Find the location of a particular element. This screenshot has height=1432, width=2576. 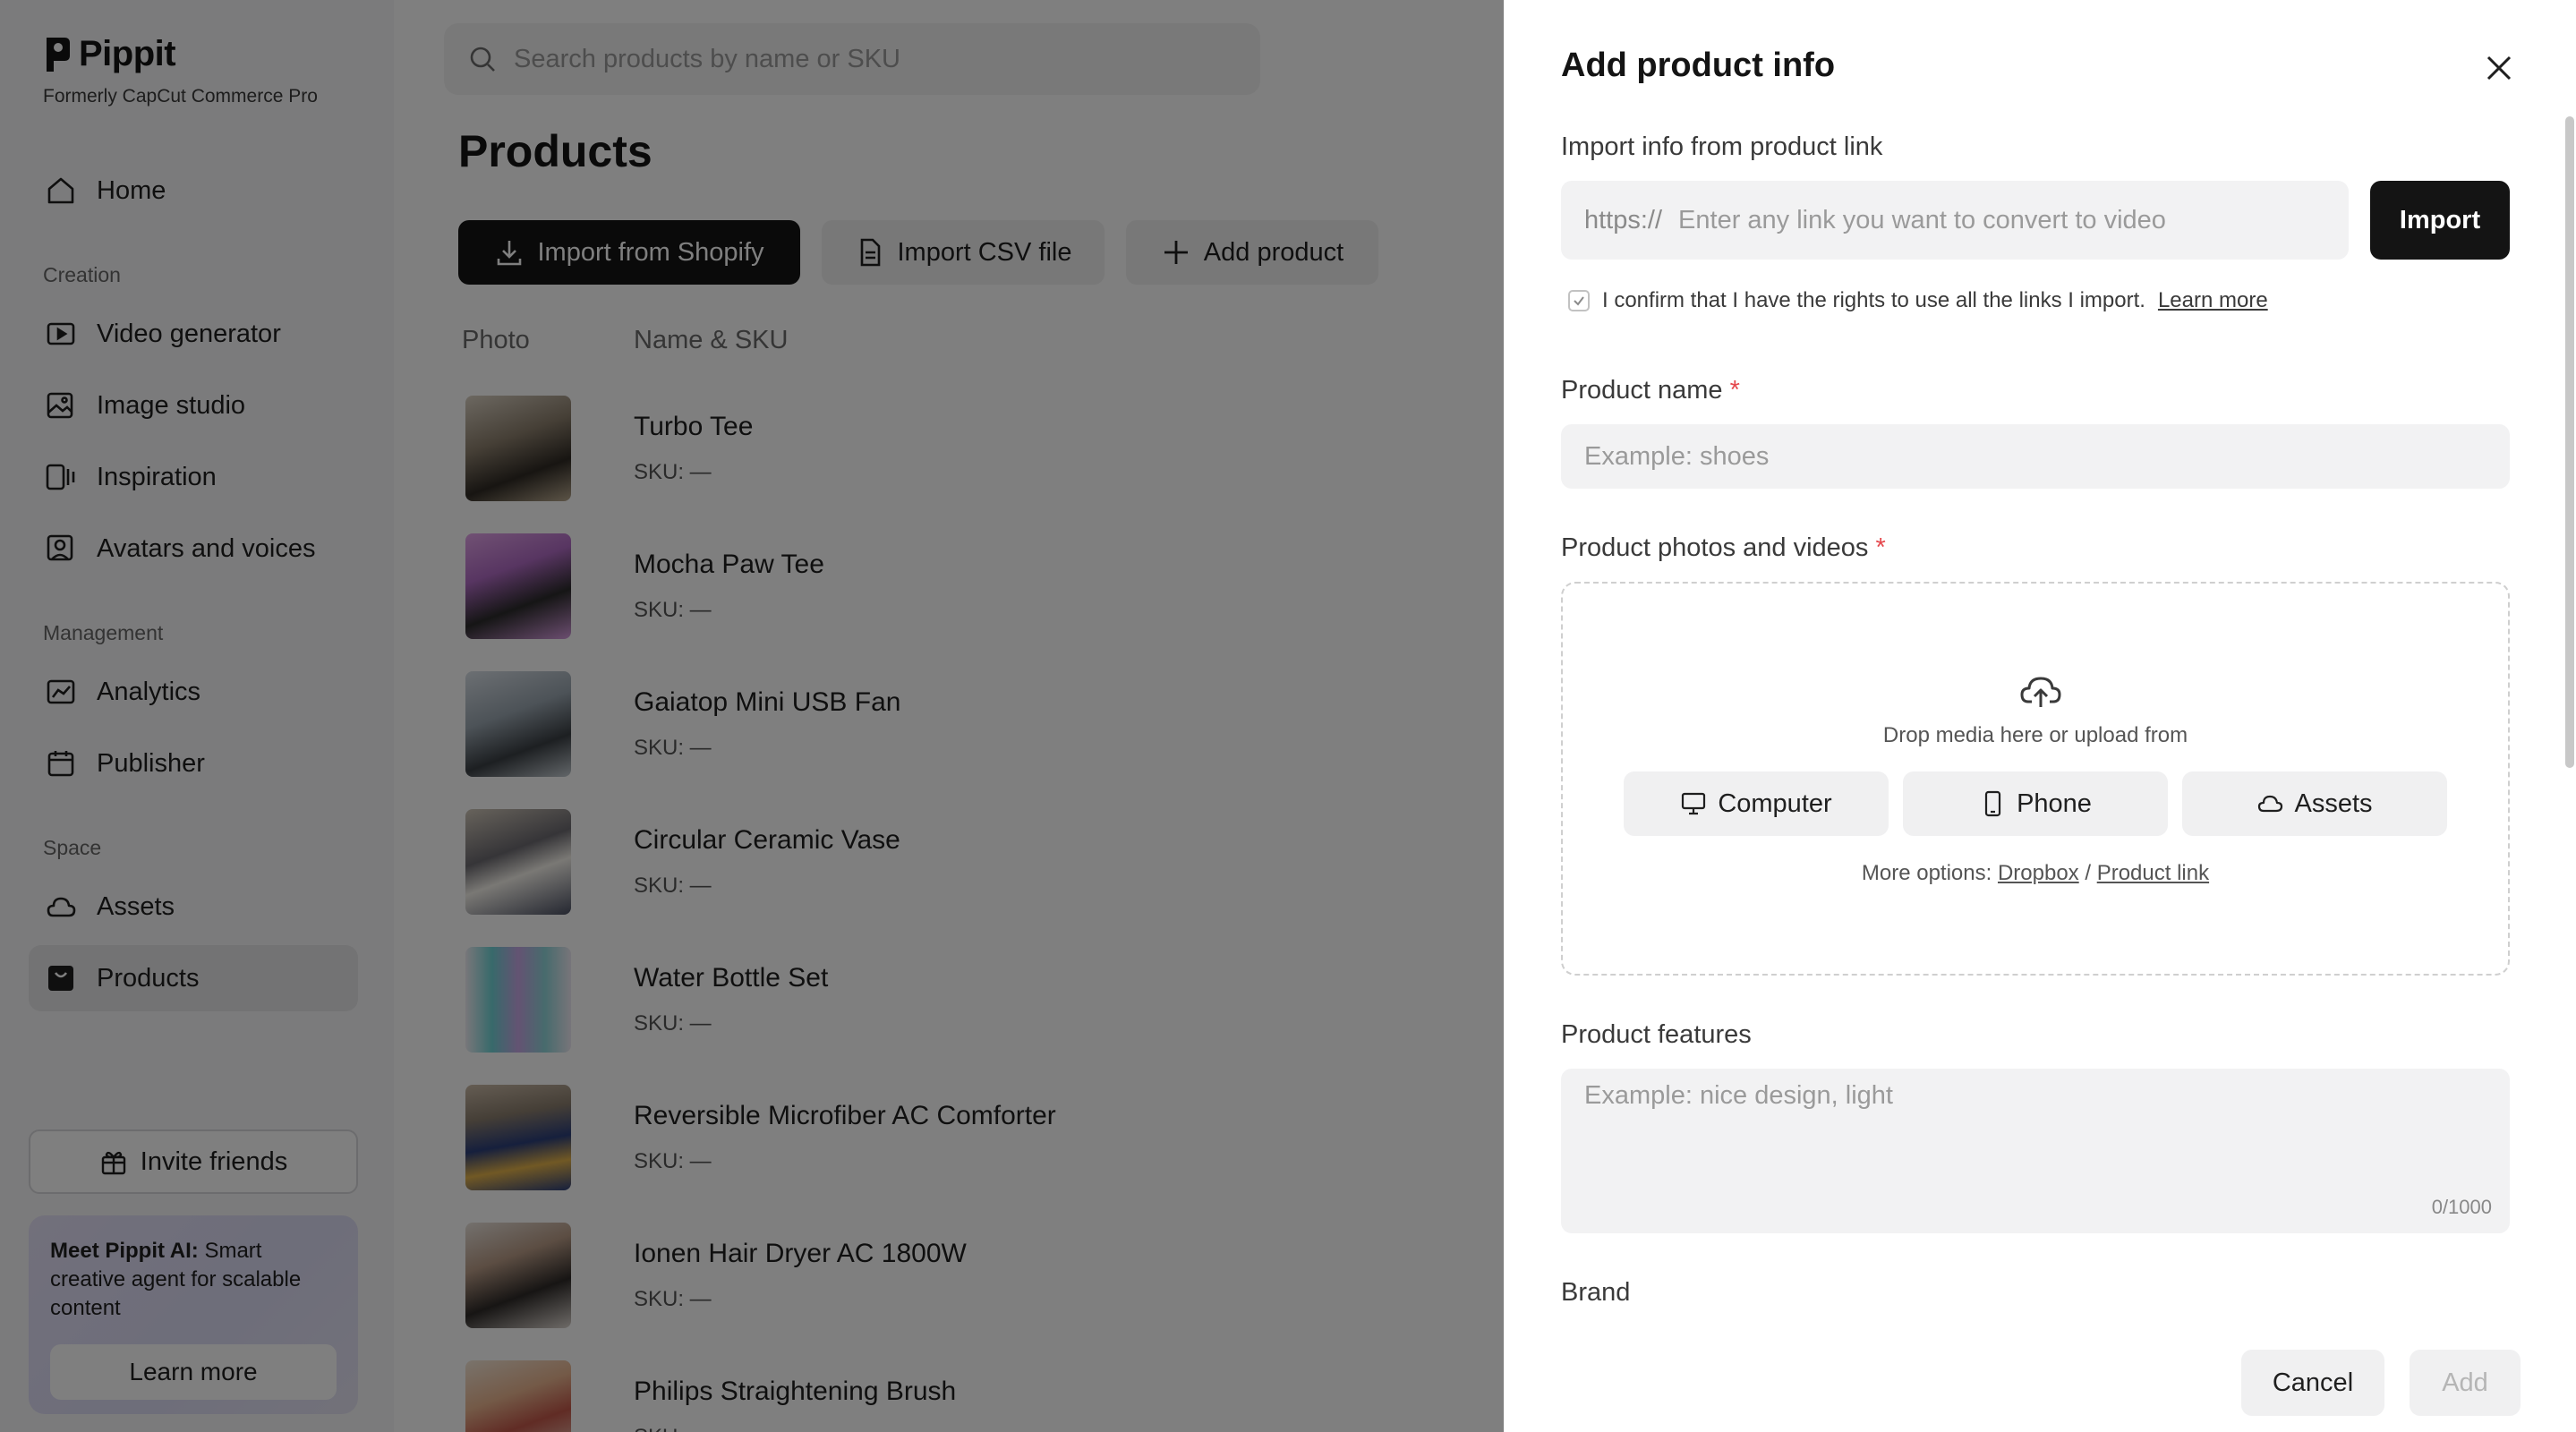

check-icon is located at coordinates (1579, 301).